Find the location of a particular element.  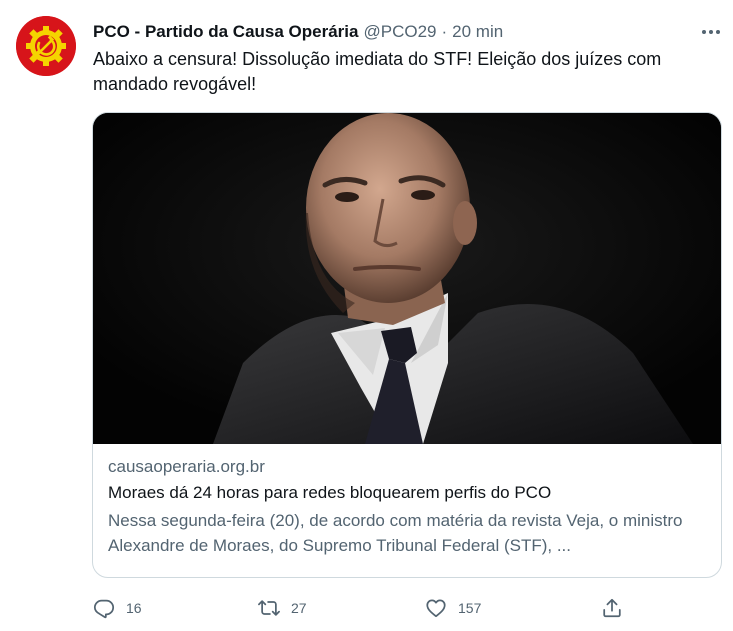

reply-button: 16 is located at coordinates (116, 608).